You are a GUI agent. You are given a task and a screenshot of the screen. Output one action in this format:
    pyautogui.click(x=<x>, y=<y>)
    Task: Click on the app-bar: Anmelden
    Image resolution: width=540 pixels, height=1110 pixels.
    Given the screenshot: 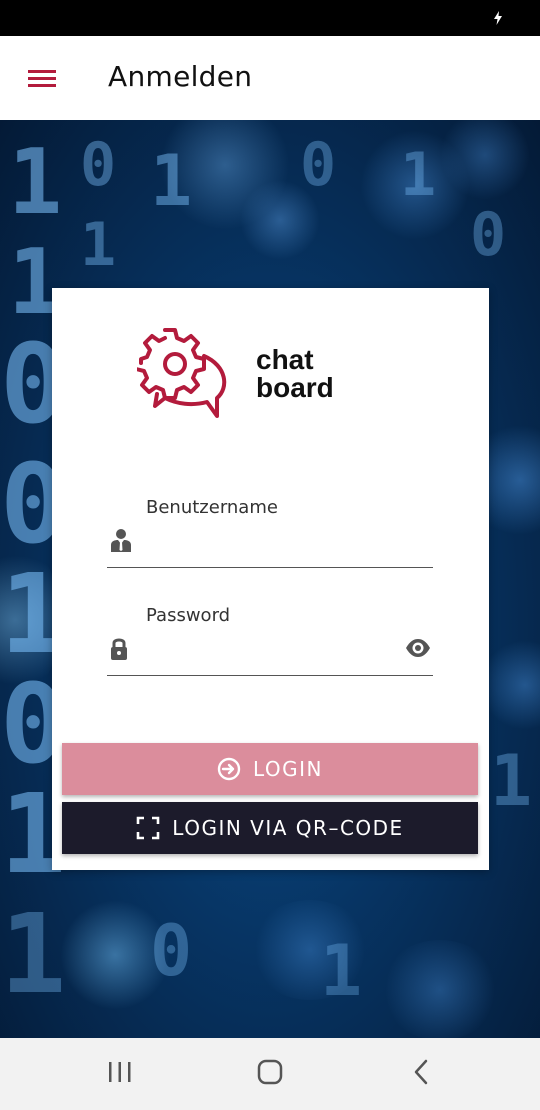 What is the action you would take?
    pyautogui.click(x=270, y=78)
    